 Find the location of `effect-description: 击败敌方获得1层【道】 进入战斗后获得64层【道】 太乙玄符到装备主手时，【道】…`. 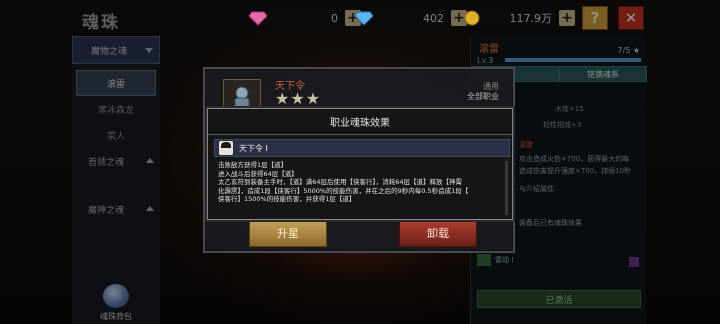

effect-description: 击败敌方获得1层【道】 进入战斗后获得64层【道】 太乙玄符到装备主手时，【道】… is located at coordinates (362, 180).